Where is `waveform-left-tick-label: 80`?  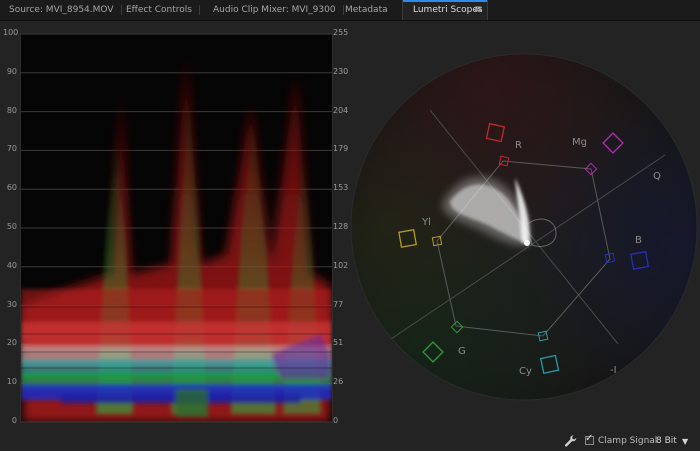
waveform-left-tick-label: 80 is located at coordinates (11, 110).